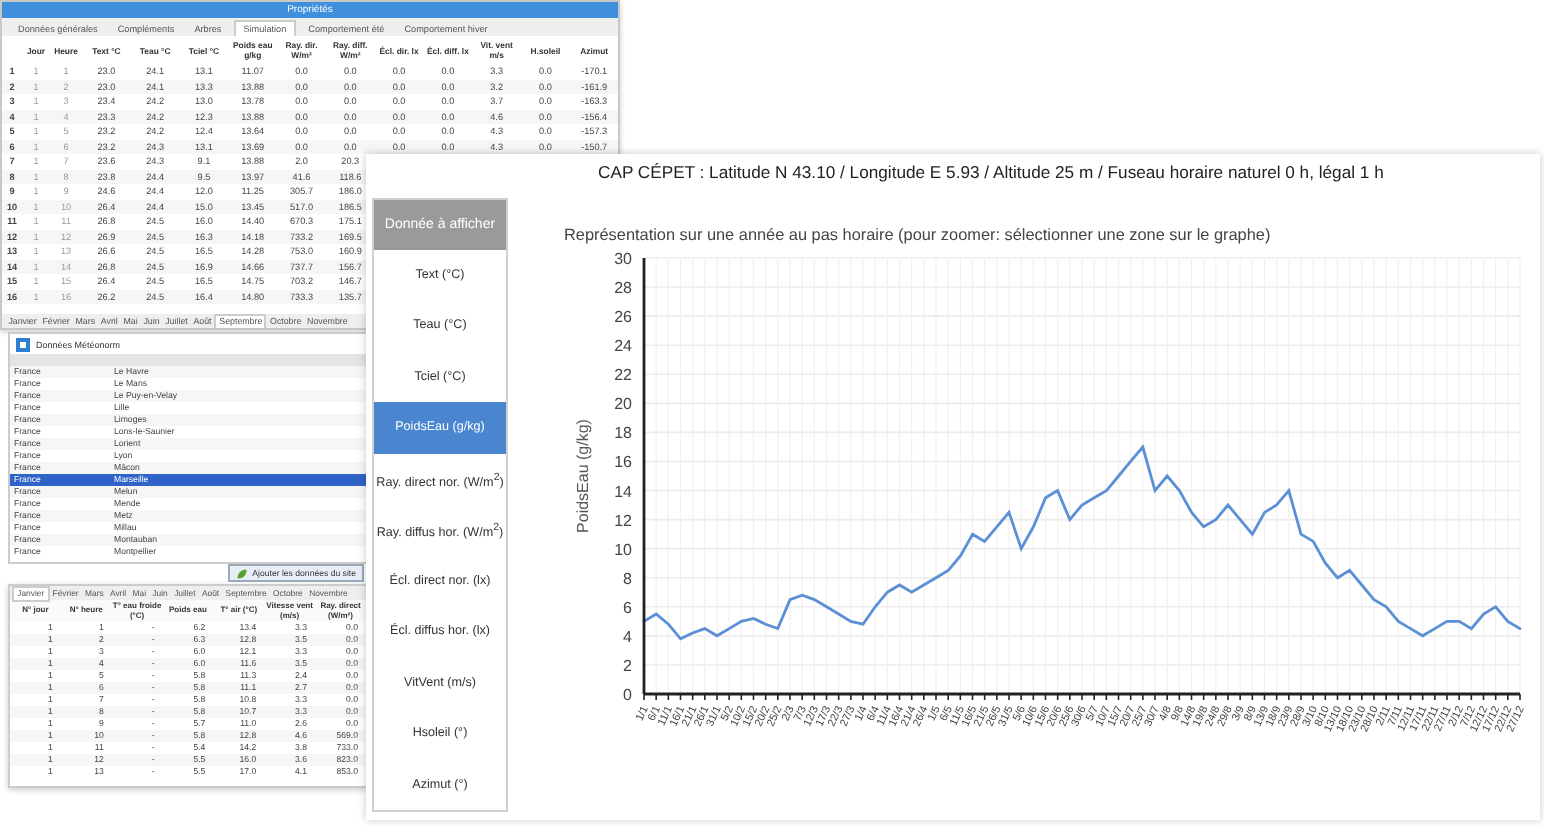 The image size is (1544, 828). Describe the element at coordinates (623, 287) in the screenshot. I see `y-tick-label: 28` at that location.